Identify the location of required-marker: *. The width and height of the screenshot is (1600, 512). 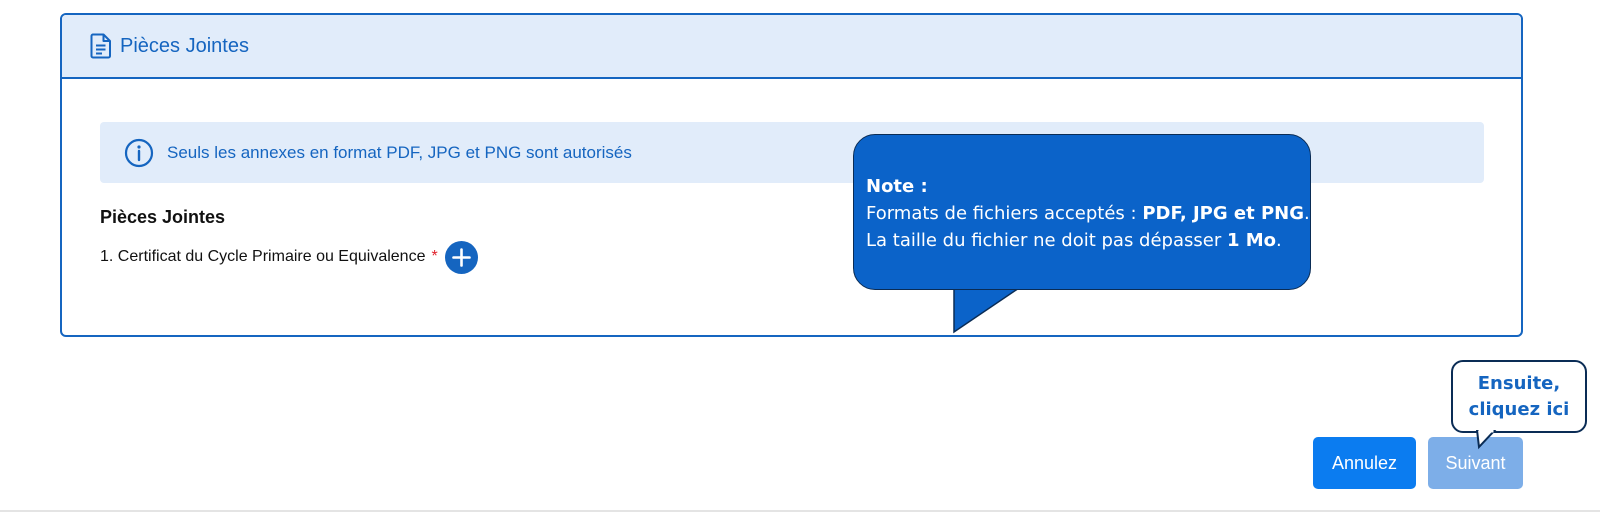
(434, 256).